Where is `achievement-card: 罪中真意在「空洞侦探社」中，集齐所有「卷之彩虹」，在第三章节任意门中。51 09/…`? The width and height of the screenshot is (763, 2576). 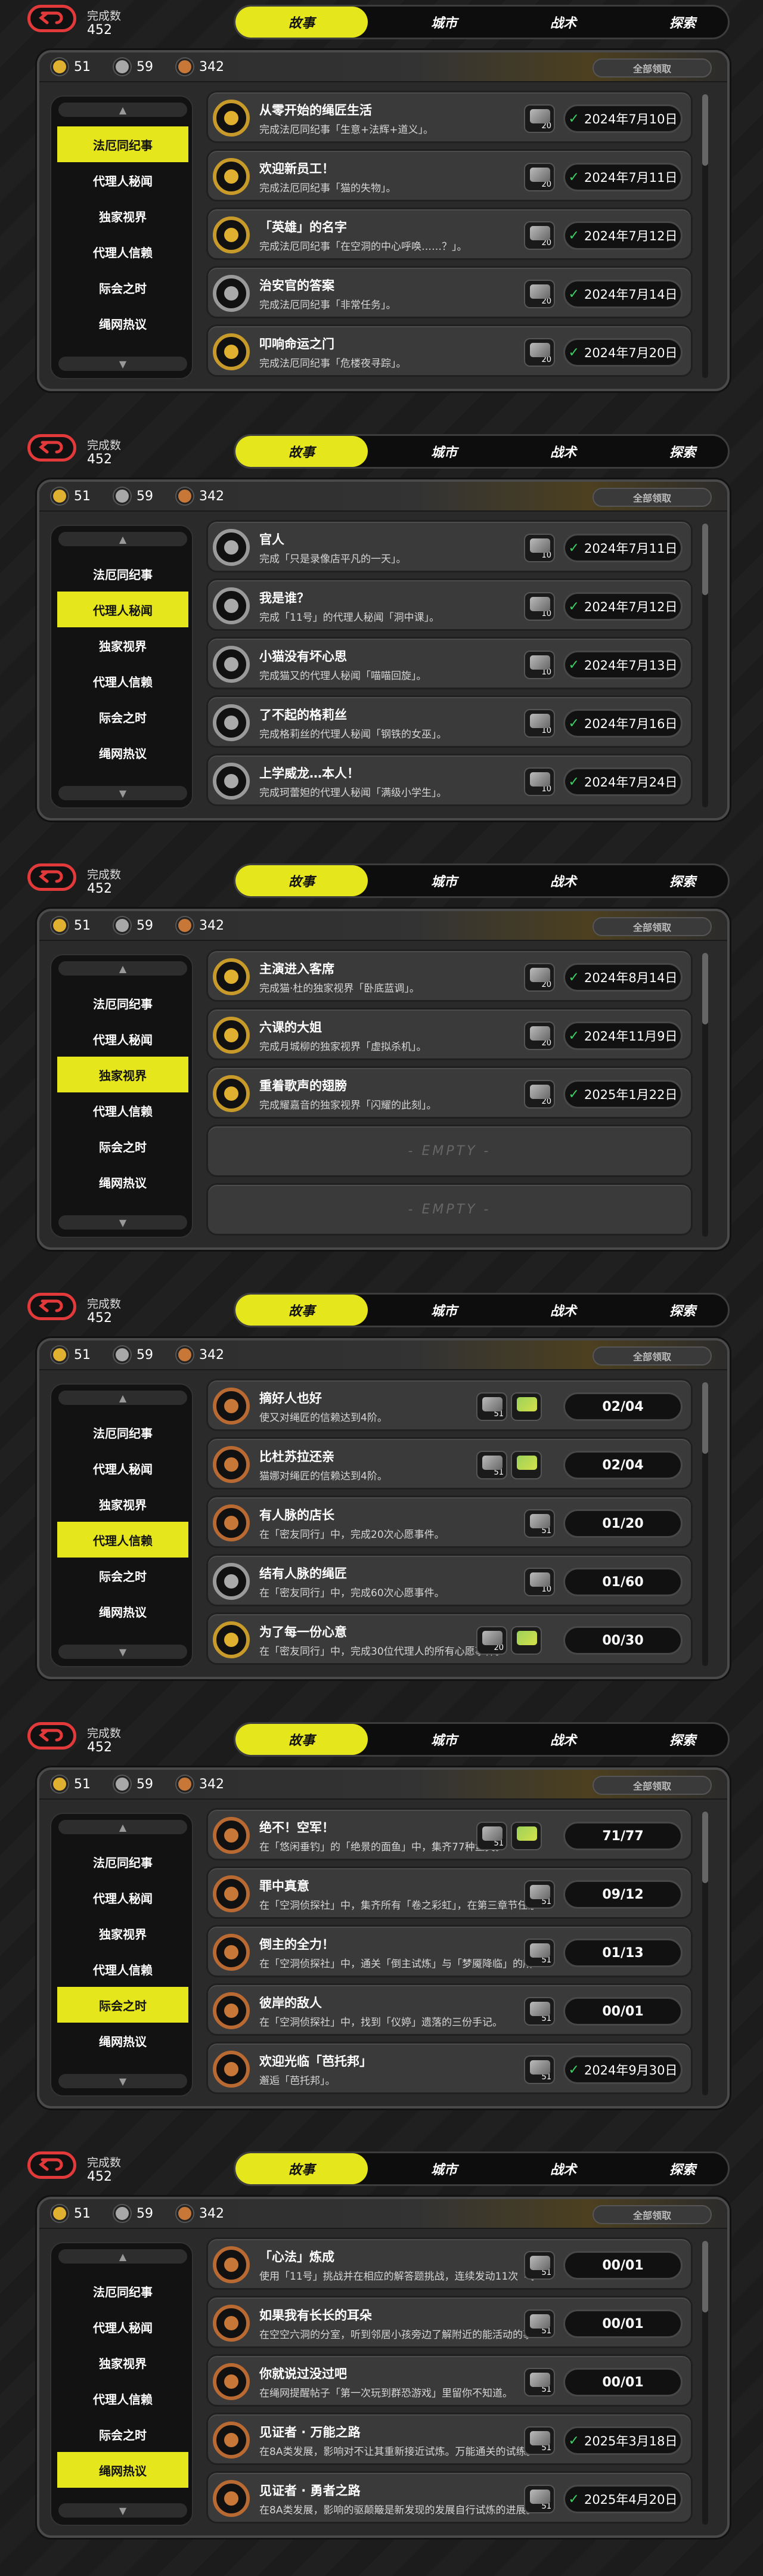
achievement-card: 罪中真意在「空洞侦探社」中，集齐所有「卷之彩虹」，在第三章节任意门中。51 09/… is located at coordinates (449, 1892).